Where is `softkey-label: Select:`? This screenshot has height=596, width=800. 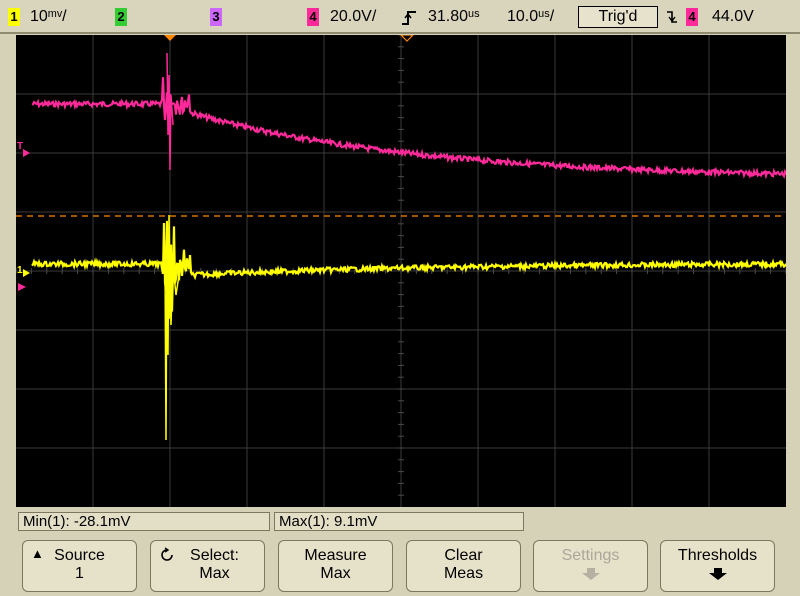
softkey-label: Select: is located at coordinates (214, 555).